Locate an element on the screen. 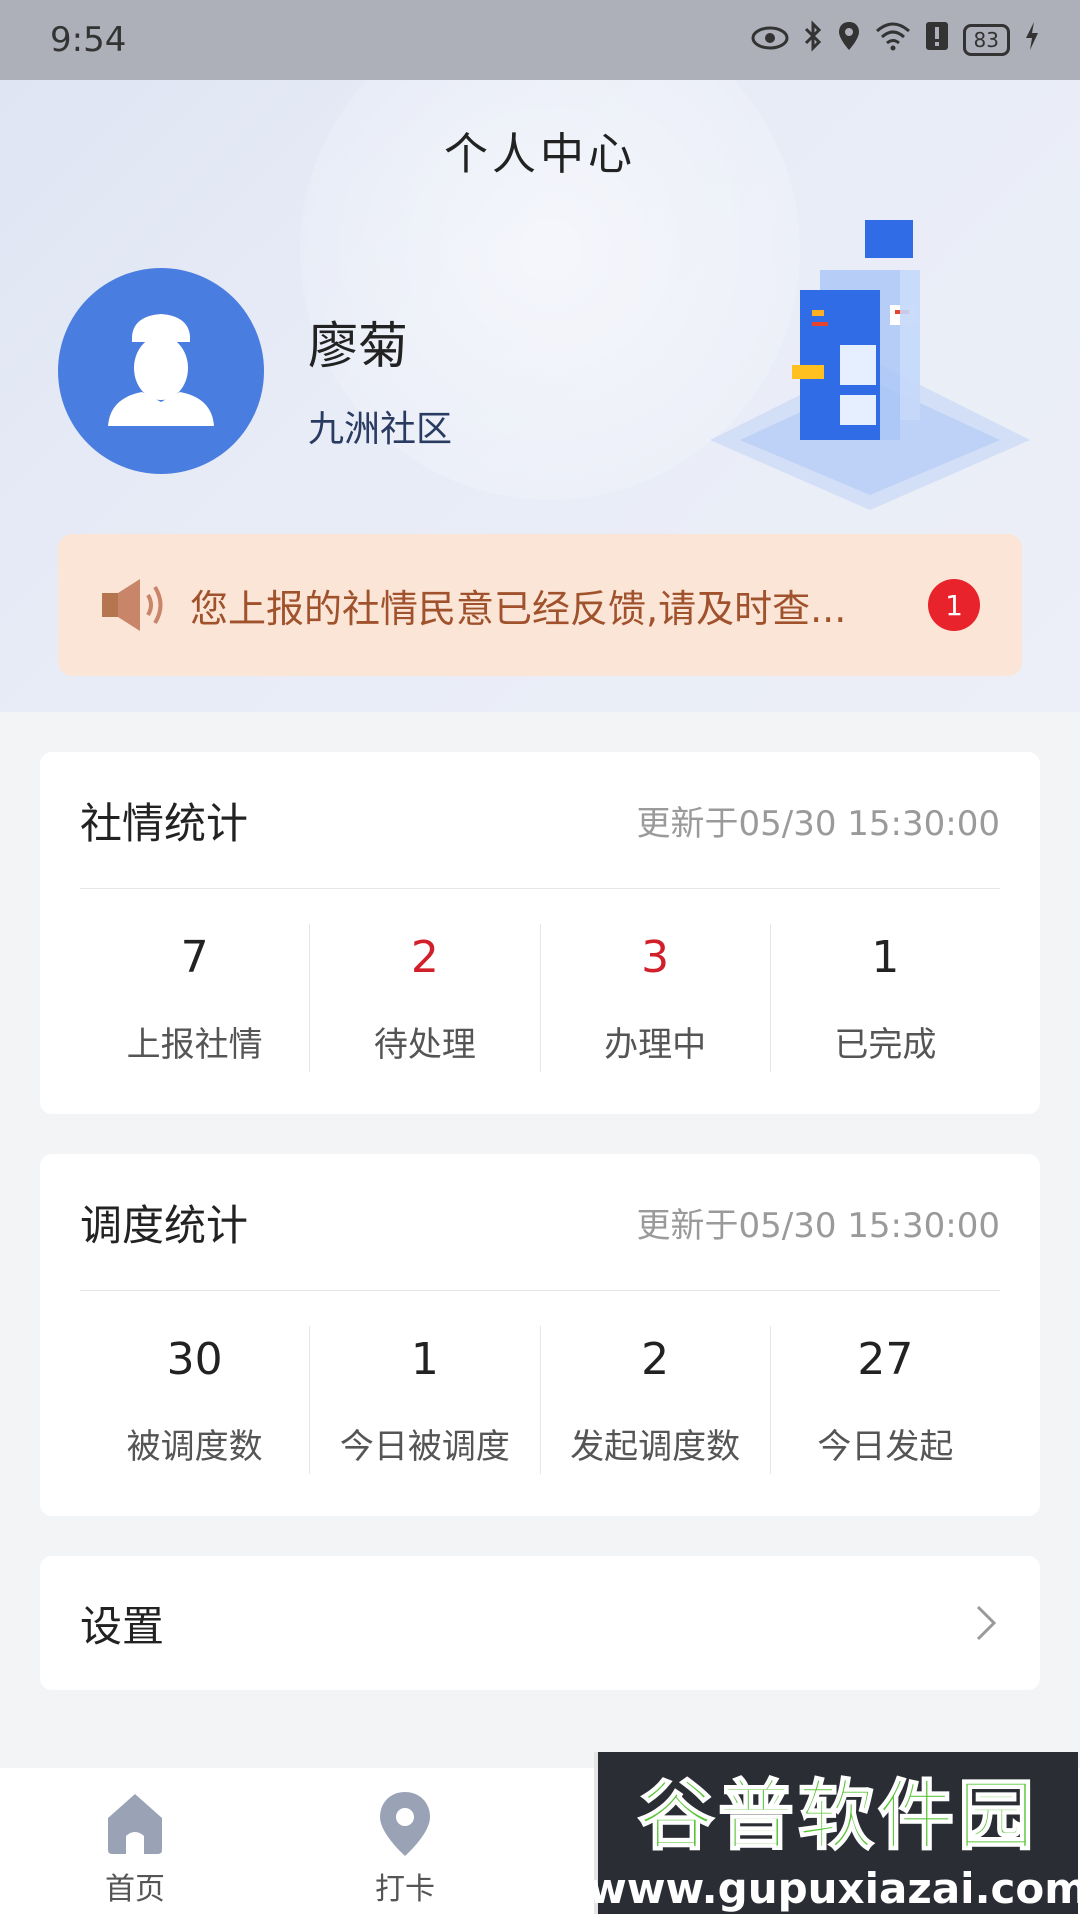  avatar is located at coordinates (161, 371).